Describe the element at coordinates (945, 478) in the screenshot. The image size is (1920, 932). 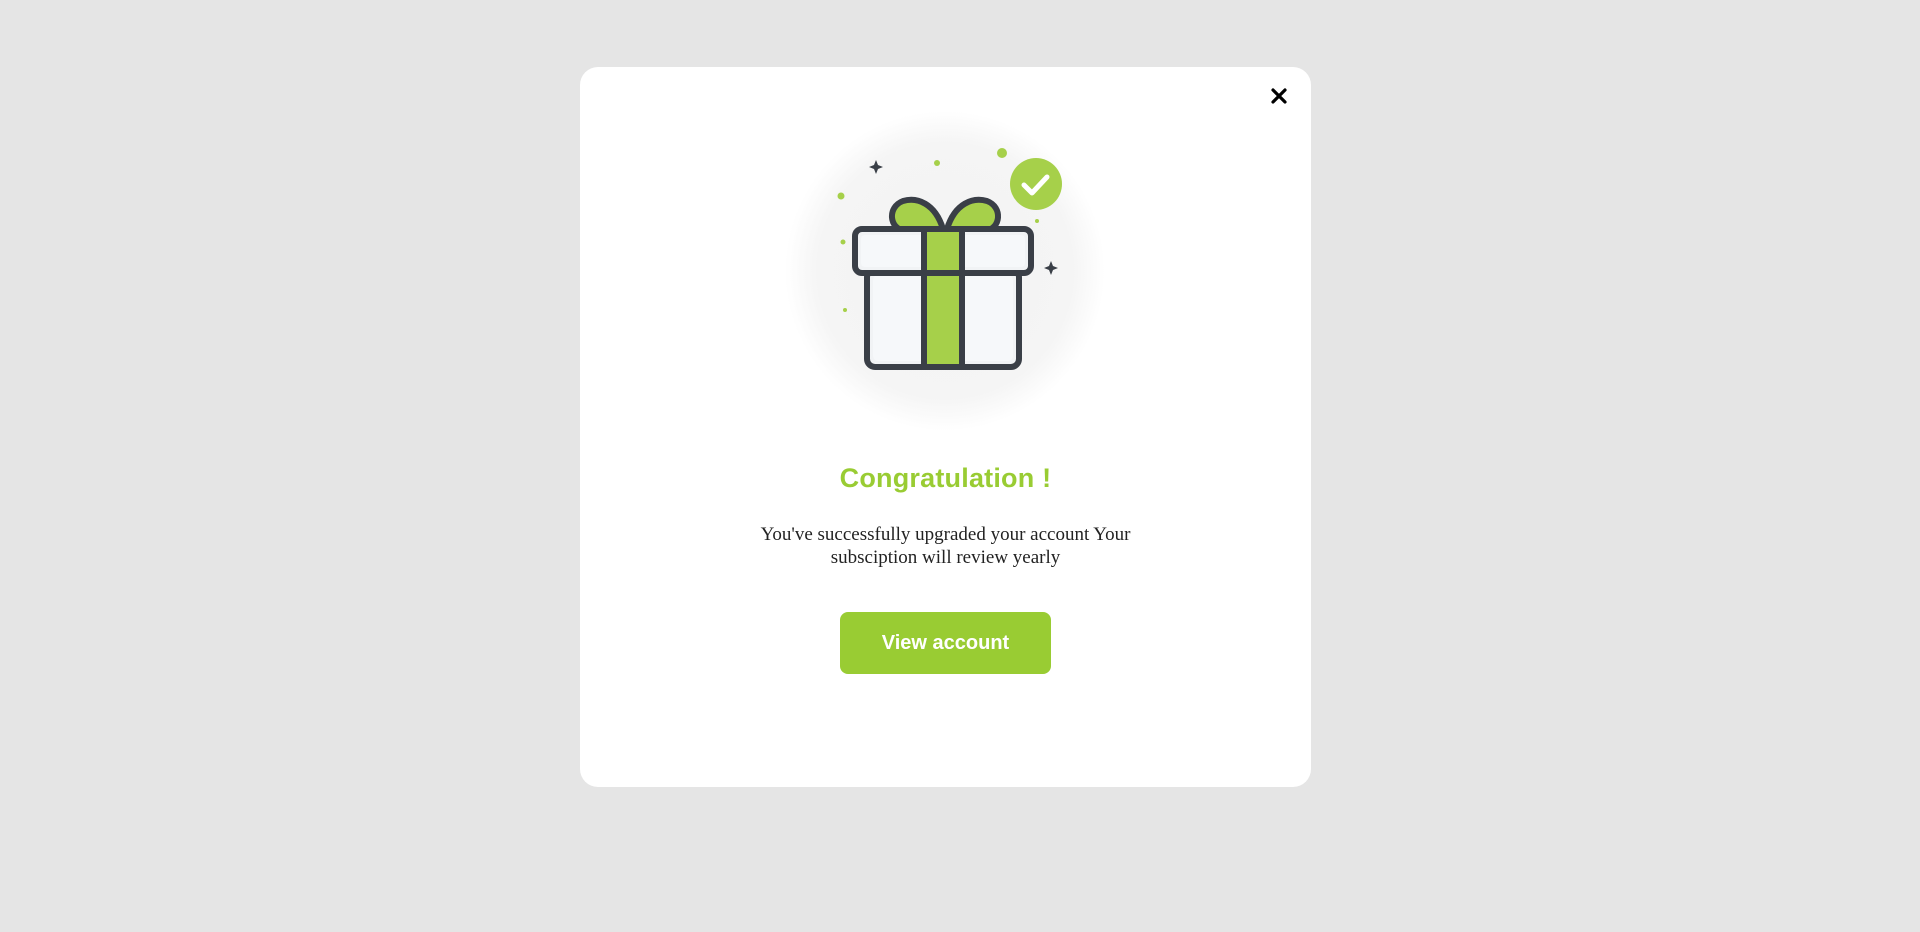
I see `modal-title: Congratulation !` at that location.